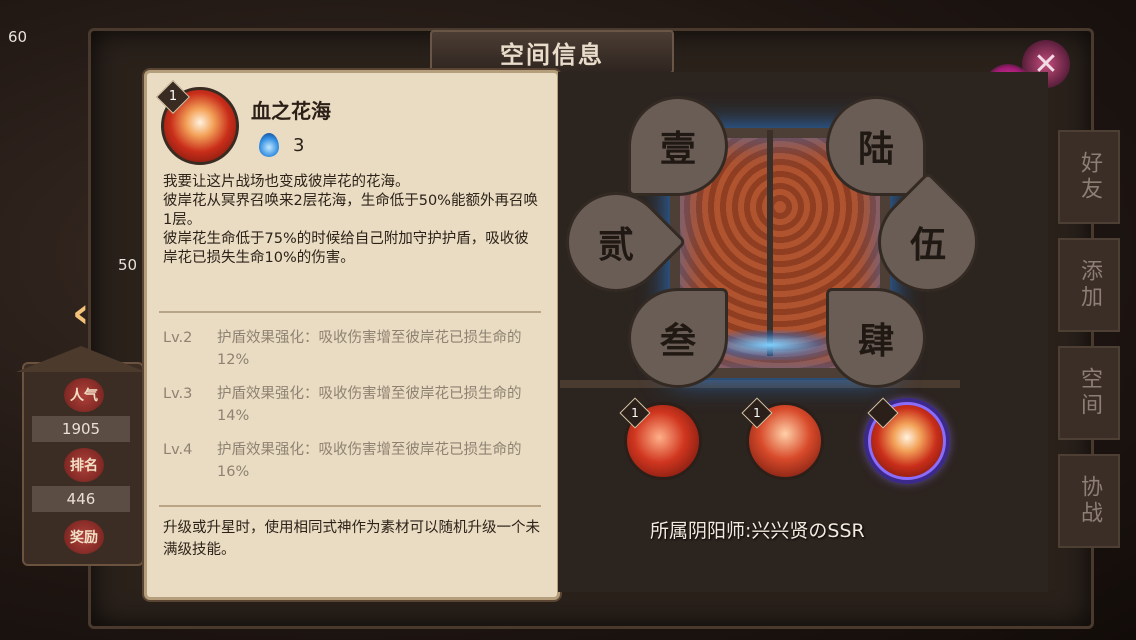  Describe the element at coordinates (677, 149) in the screenshot. I see `petal-label: 壹` at that location.